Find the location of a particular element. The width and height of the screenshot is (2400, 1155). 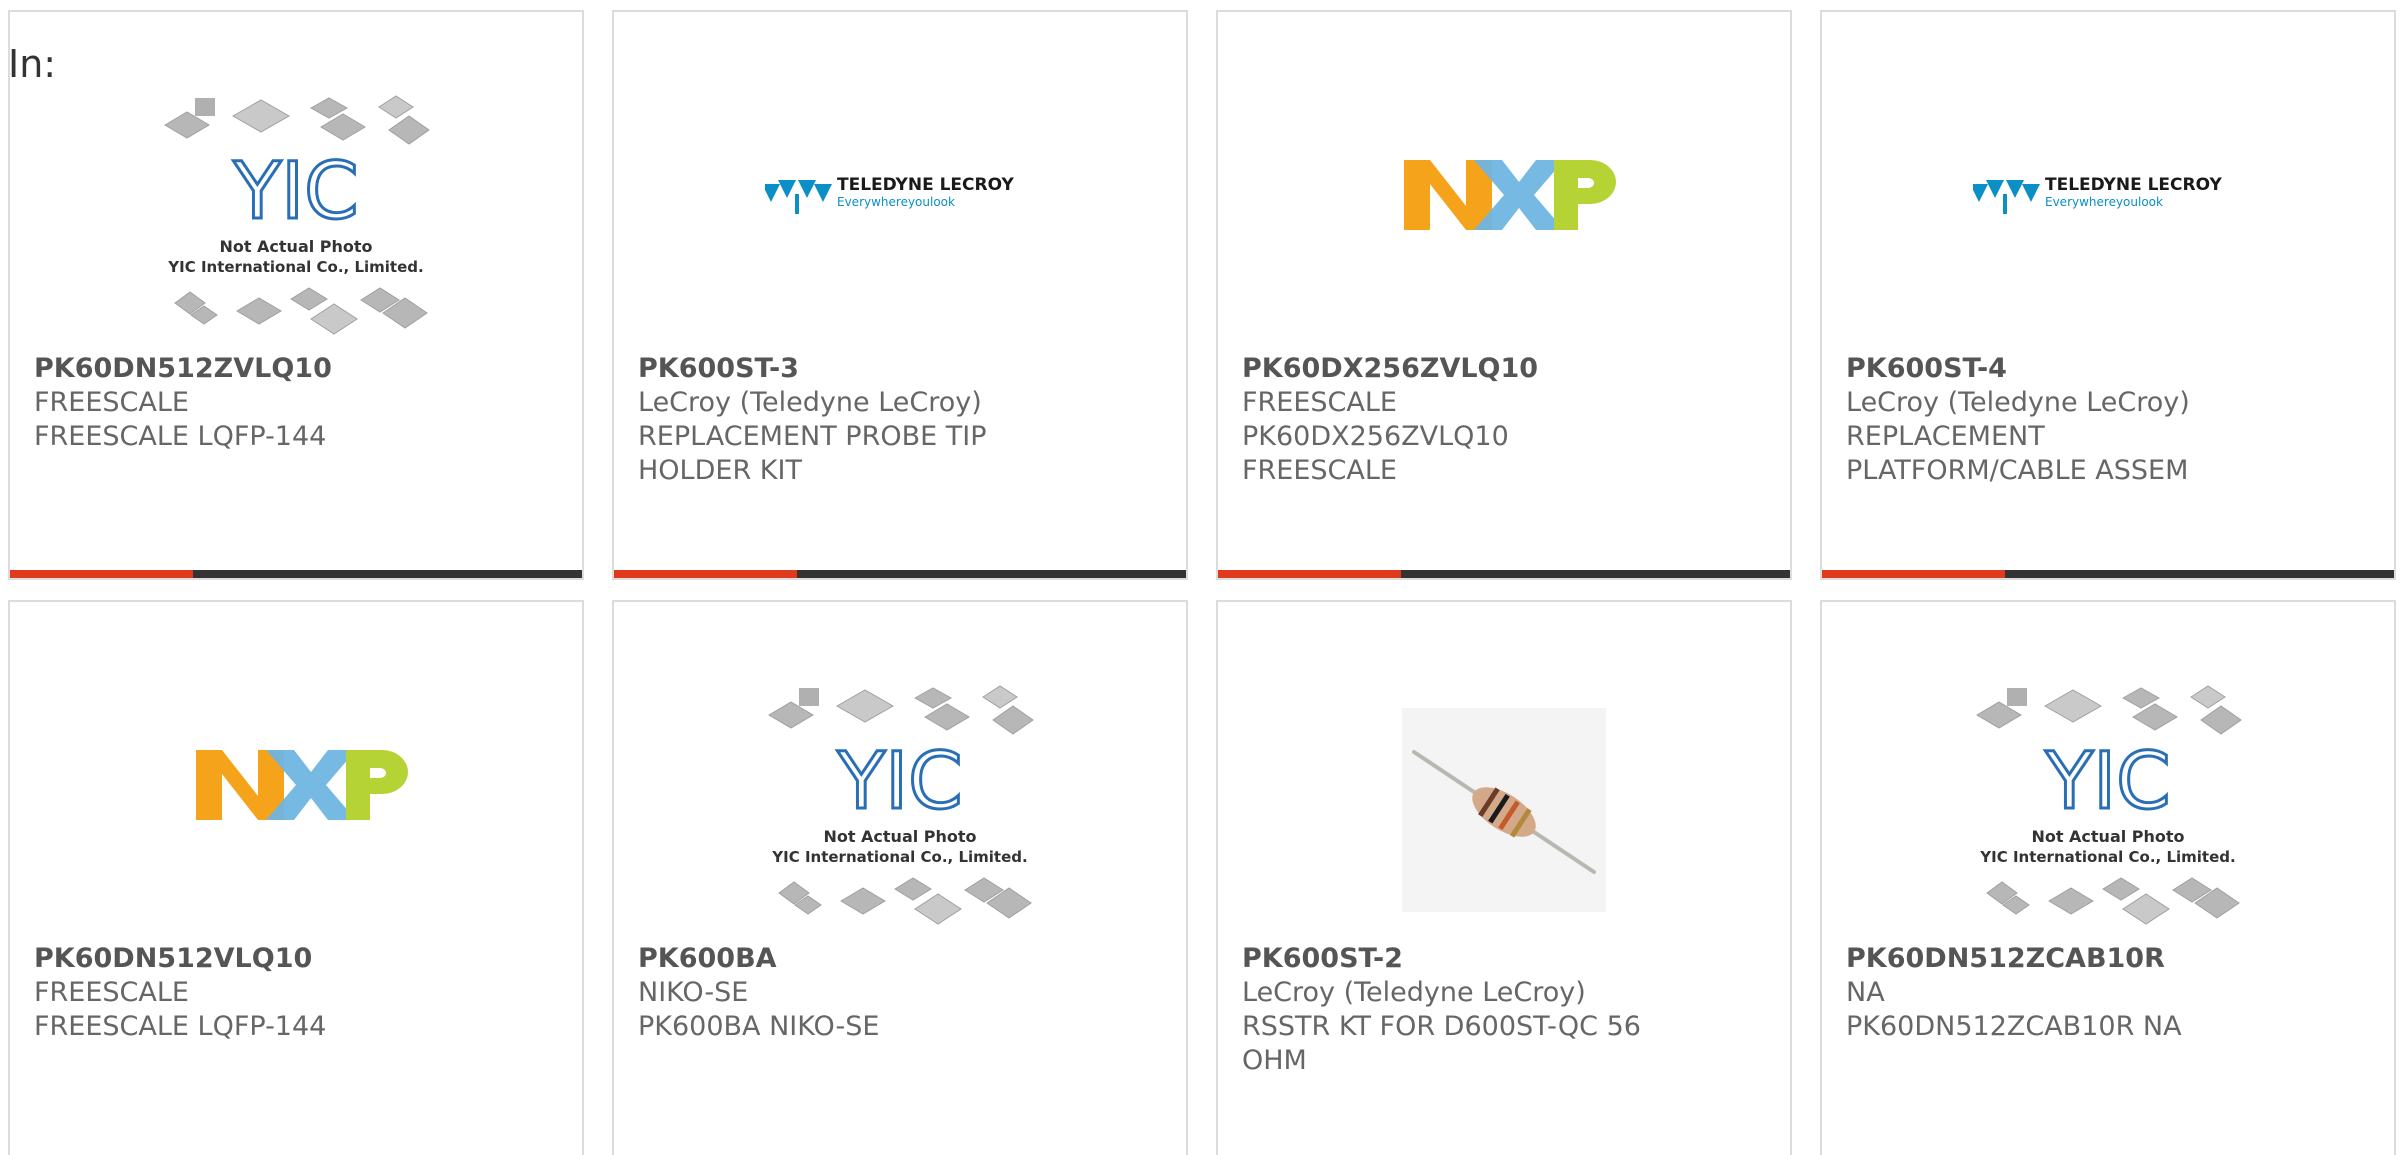

description: REPLACEMENT PLATFORM/CABLE ASSEM is located at coordinates (2017, 453).